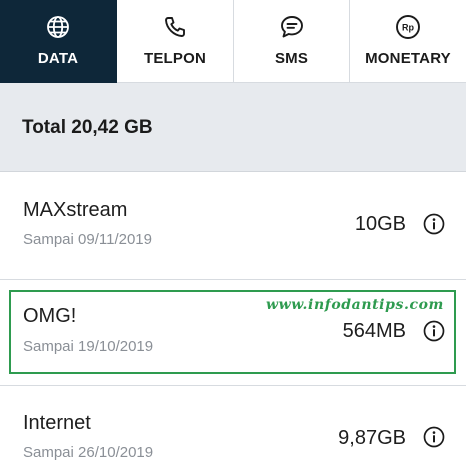 The height and width of the screenshot is (463, 466). Describe the element at coordinates (87, 239) in the screenshot. I see `package-expiry: Sampai 09/11/2019` at that location.